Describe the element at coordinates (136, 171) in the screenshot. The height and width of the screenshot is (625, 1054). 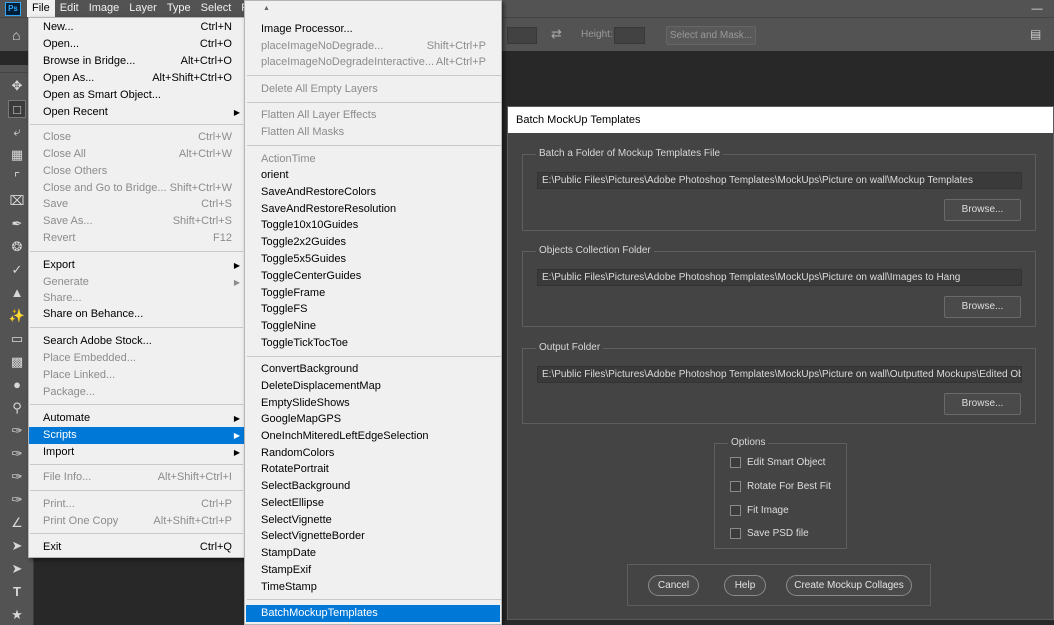
I see `menu-item-close-others: Close Others` at that location.